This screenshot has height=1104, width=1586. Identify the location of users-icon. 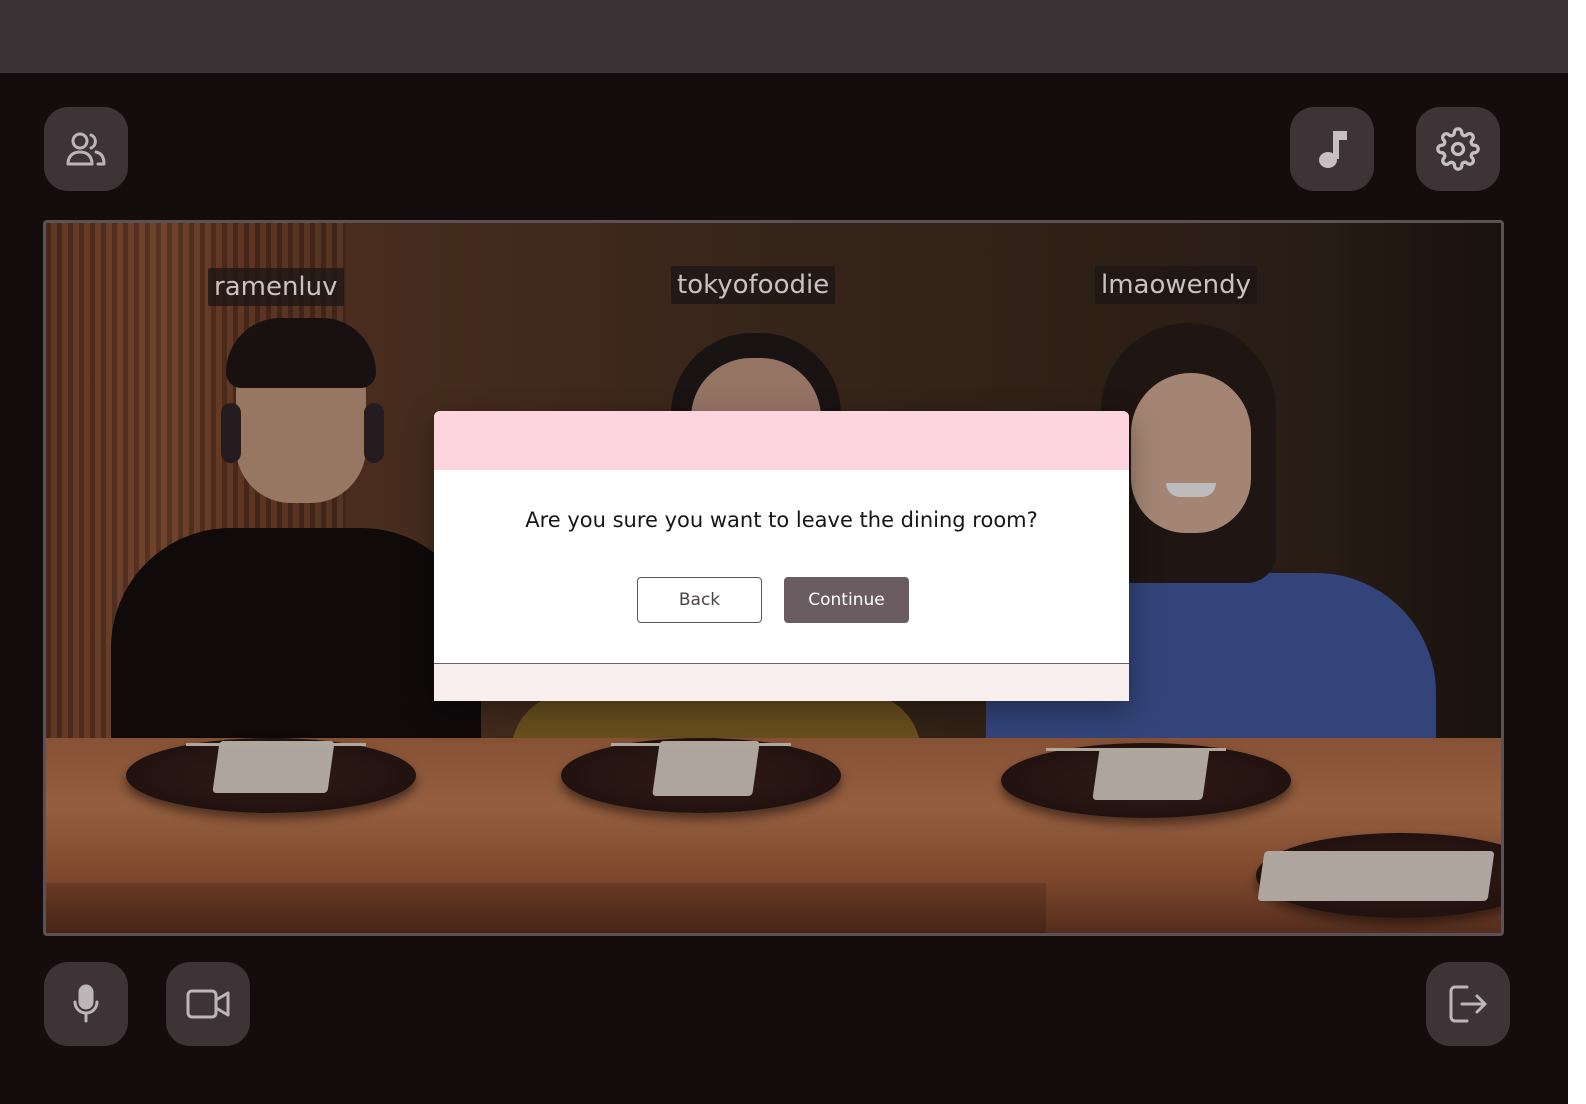
(86, 149).